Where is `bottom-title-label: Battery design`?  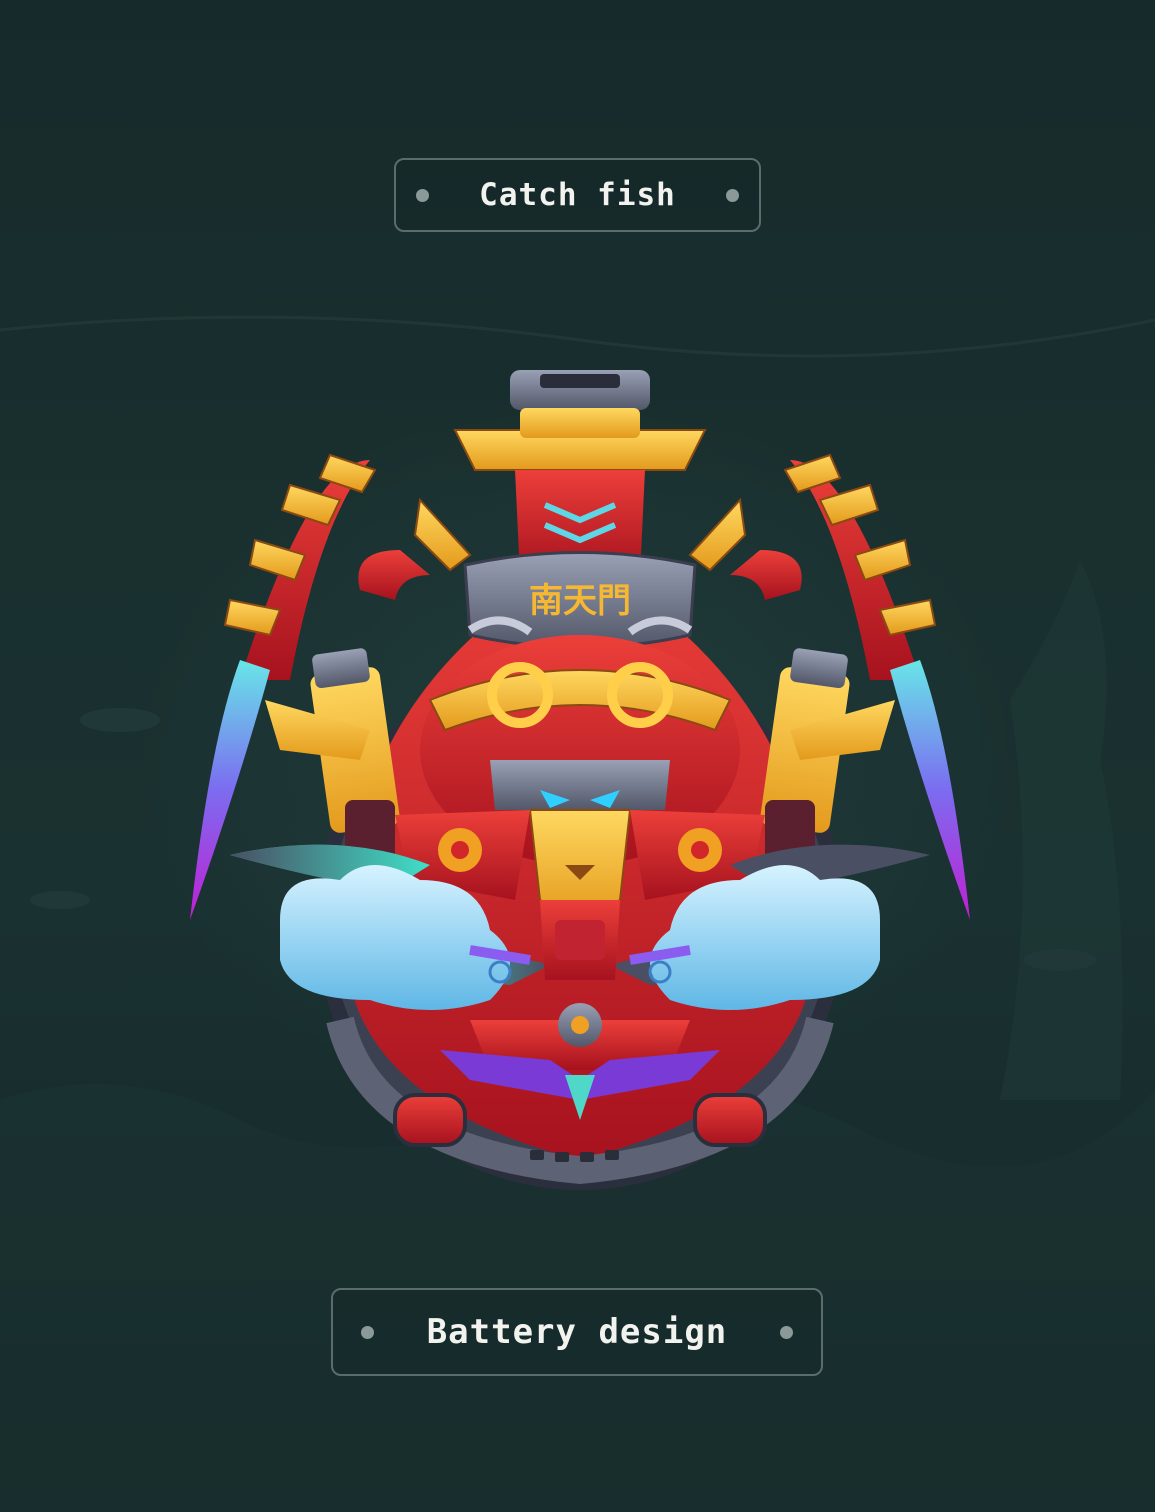 bottom-title-label: Battery design is located at coordinates (577, 1332).